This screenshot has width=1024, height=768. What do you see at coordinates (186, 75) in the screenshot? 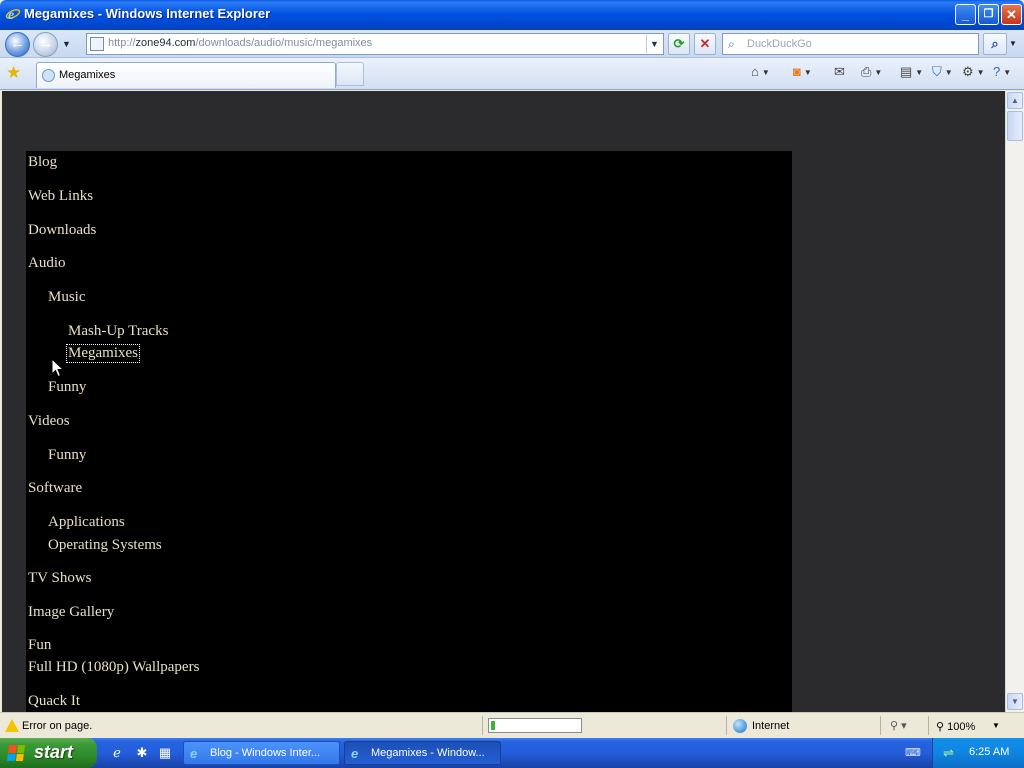
I see `tab-megamixes: Megamixes` at bounding box center [186, 75].